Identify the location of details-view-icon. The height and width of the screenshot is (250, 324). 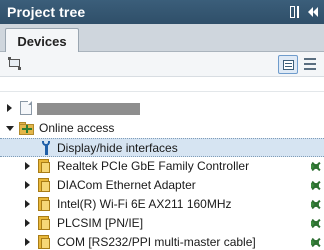
(310, 64).